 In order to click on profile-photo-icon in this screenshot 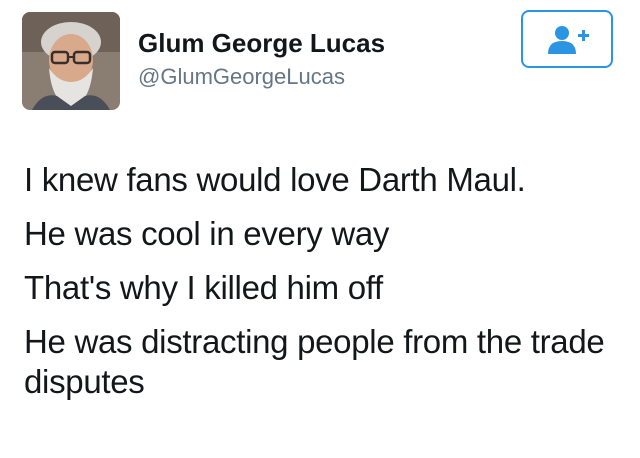, I will do `click(71, 61)`.